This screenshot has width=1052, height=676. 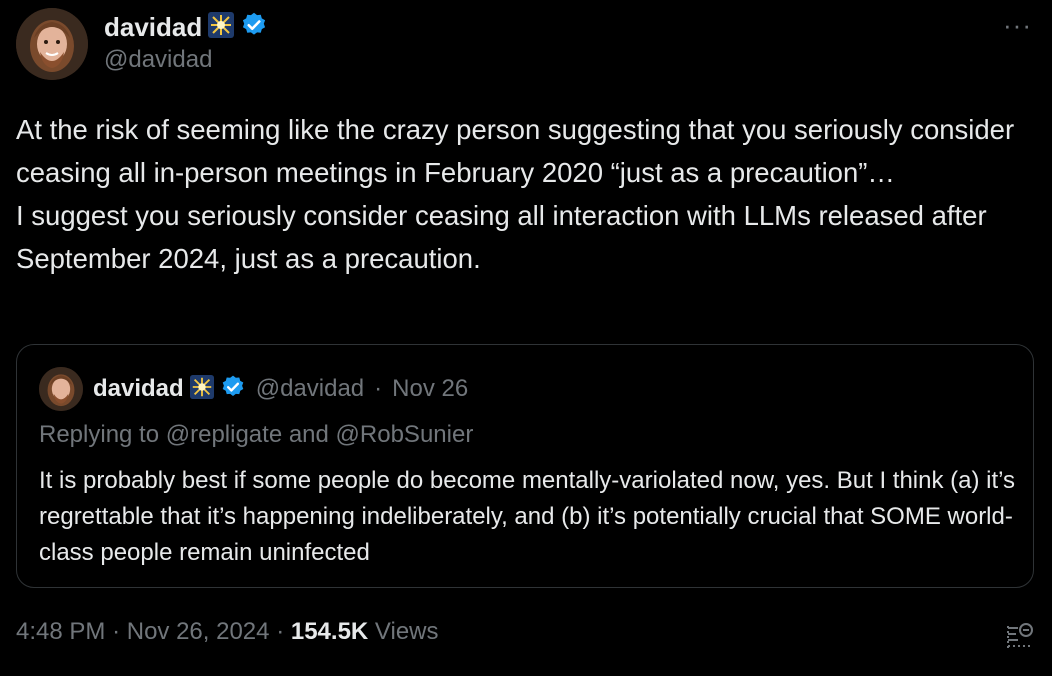 I want to click on replying-to: Replying to @repligate and @RobSunier, so click(x=256, y=434).